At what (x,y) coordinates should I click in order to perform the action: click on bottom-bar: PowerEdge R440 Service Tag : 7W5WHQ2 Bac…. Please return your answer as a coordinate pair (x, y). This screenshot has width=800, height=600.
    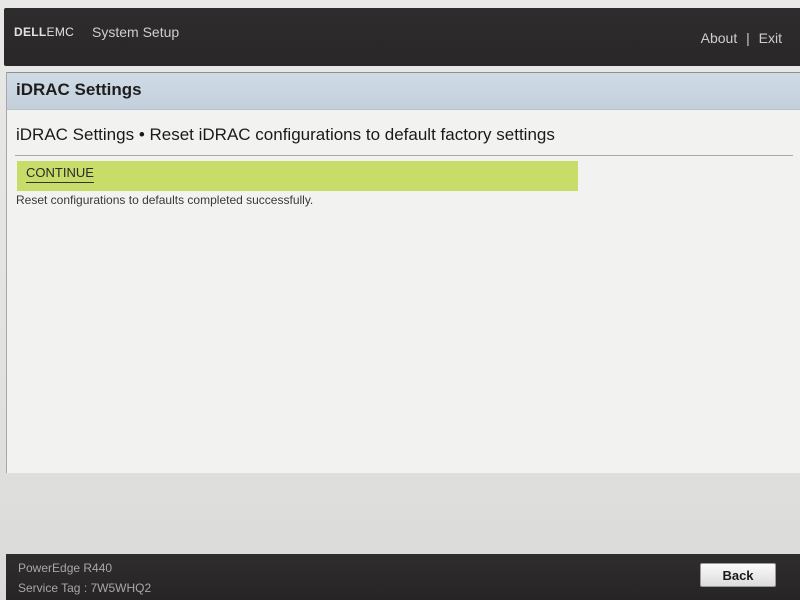
    Looking at the image, I should click on (403, 577).